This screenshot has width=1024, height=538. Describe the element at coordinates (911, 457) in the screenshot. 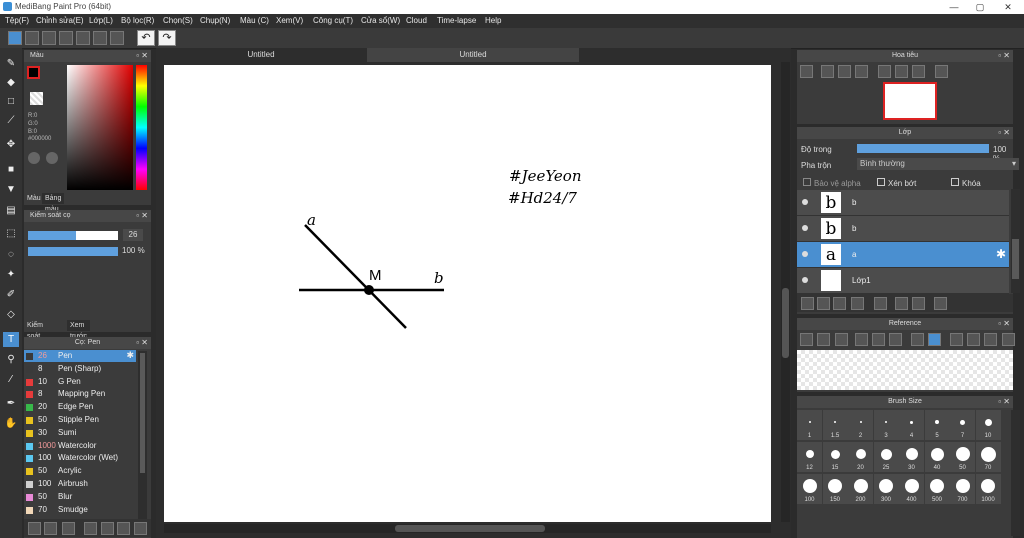

I see `brush-size-option: 30` at that location.